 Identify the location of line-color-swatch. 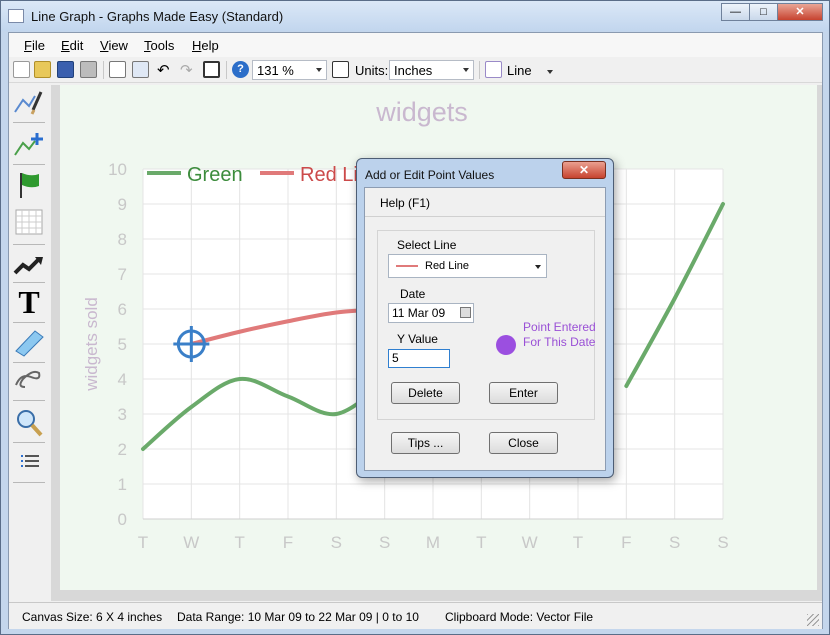
(407, 266).